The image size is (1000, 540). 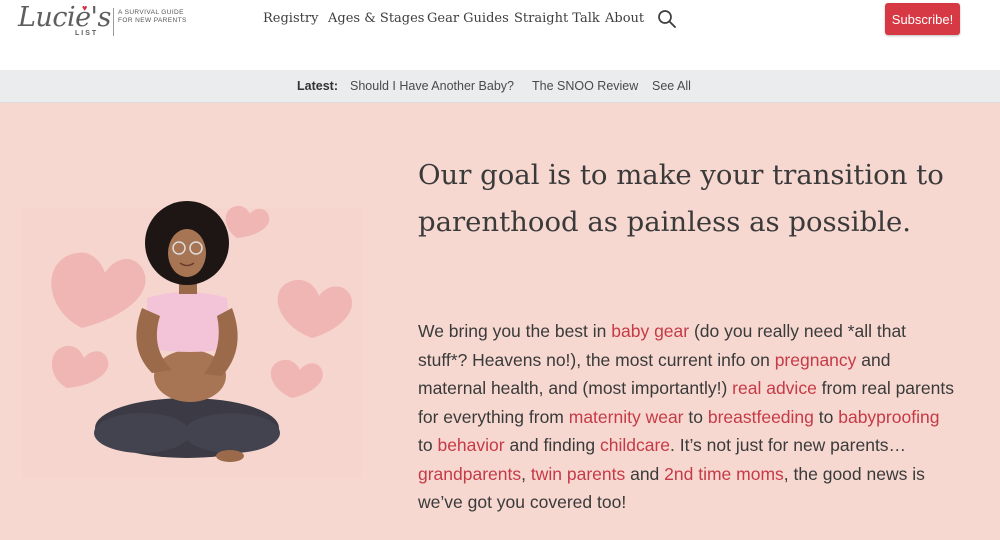 What do you see at coordinates (761, 417) in the screenshot?
I see `link-breastfeeding: breastfeeding` at bounding box center [761, 417].